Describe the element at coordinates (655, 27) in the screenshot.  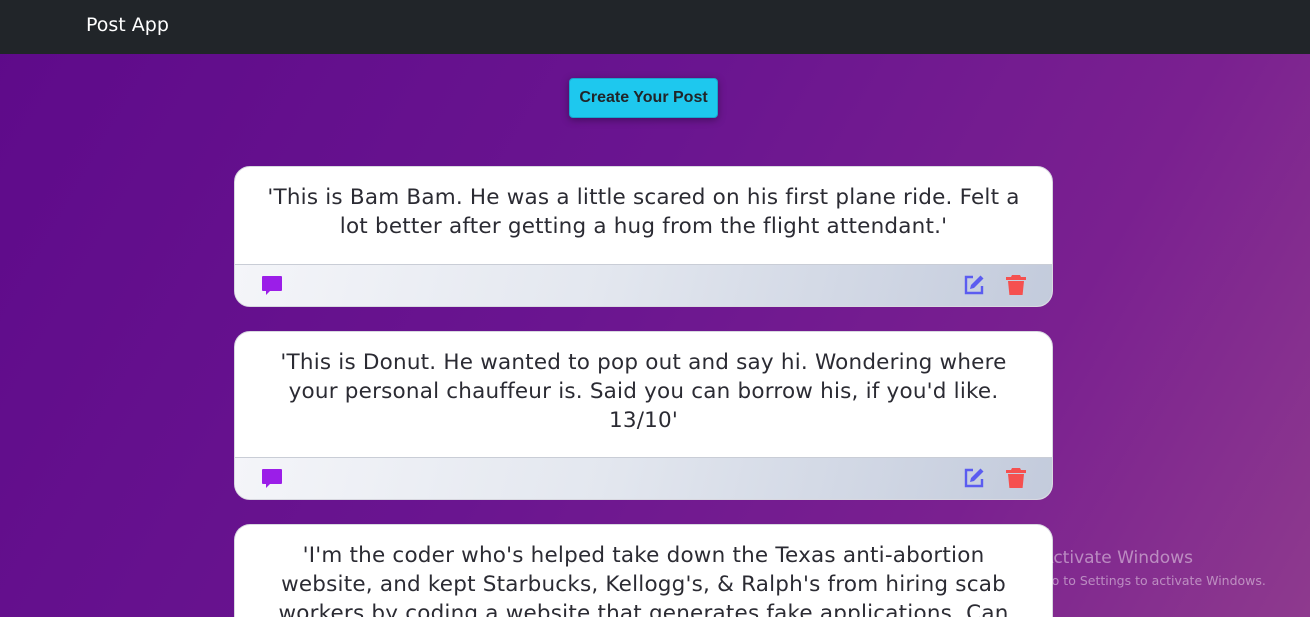
I see `top-navbar: Post App` at that location.